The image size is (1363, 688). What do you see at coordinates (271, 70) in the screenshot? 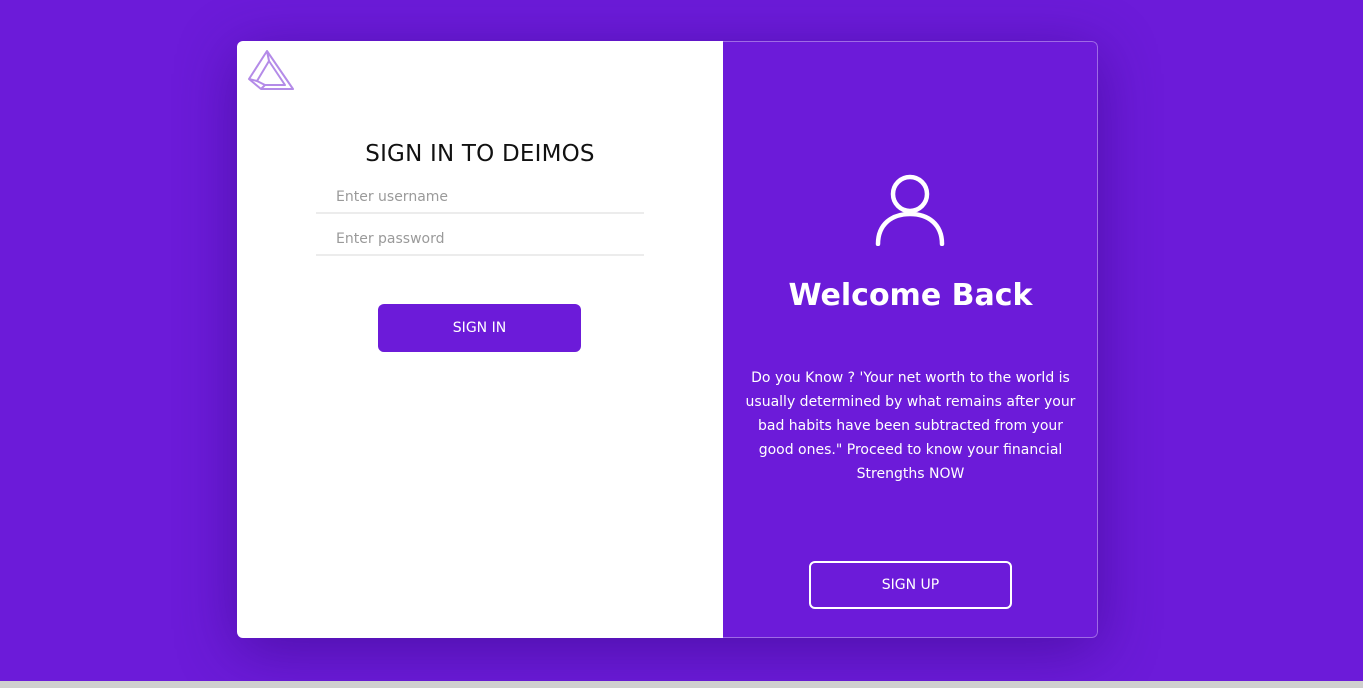
I see `deimos-logo-icon` at bounding box center [271, 70].